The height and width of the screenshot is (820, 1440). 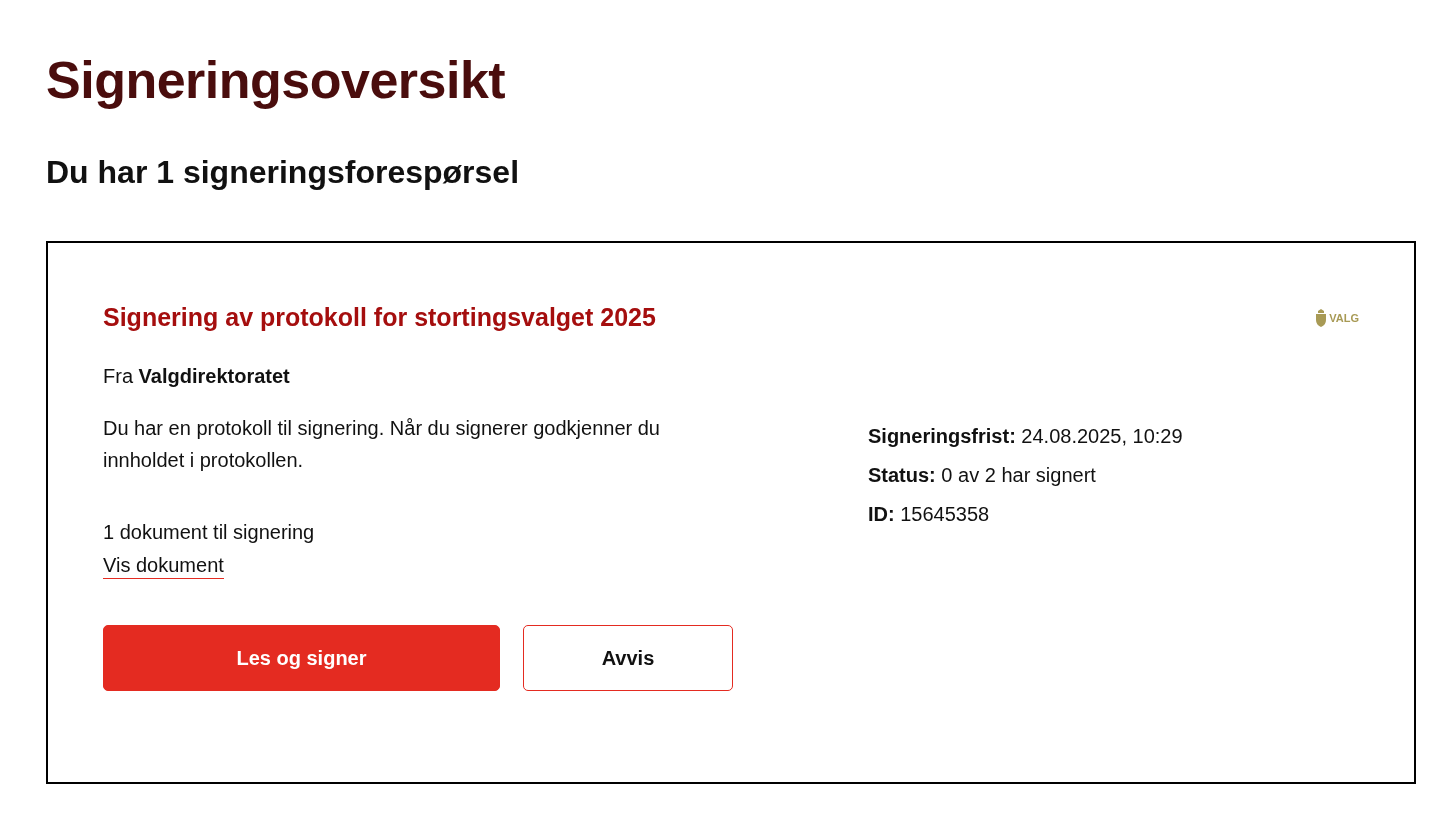 I want to click on sender-text: Fra Valgdirektoratet, so click(x=196, y=376).